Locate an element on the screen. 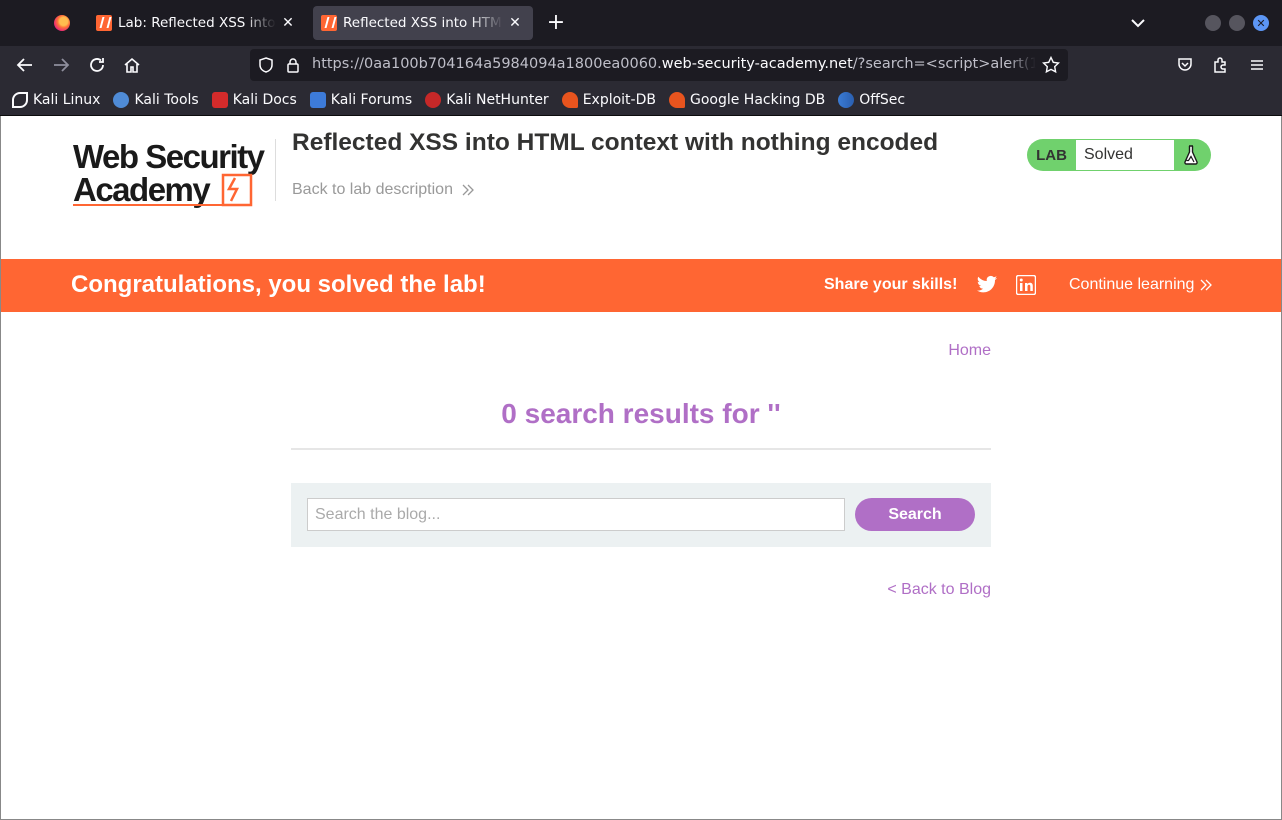  web-security-academy-logo: Web Security Academy is located at coordinates (173, 173).